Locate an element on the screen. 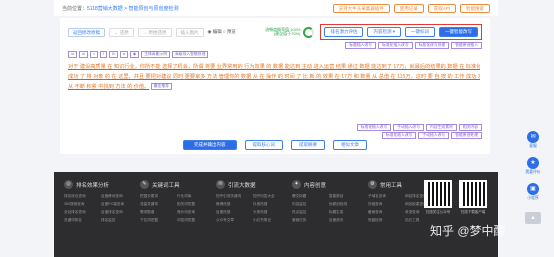  bottom-tag-row-1: 标准化插入改写 手动插入改写 内容生成素材 相关内容 is located at coordinates (419, 127).